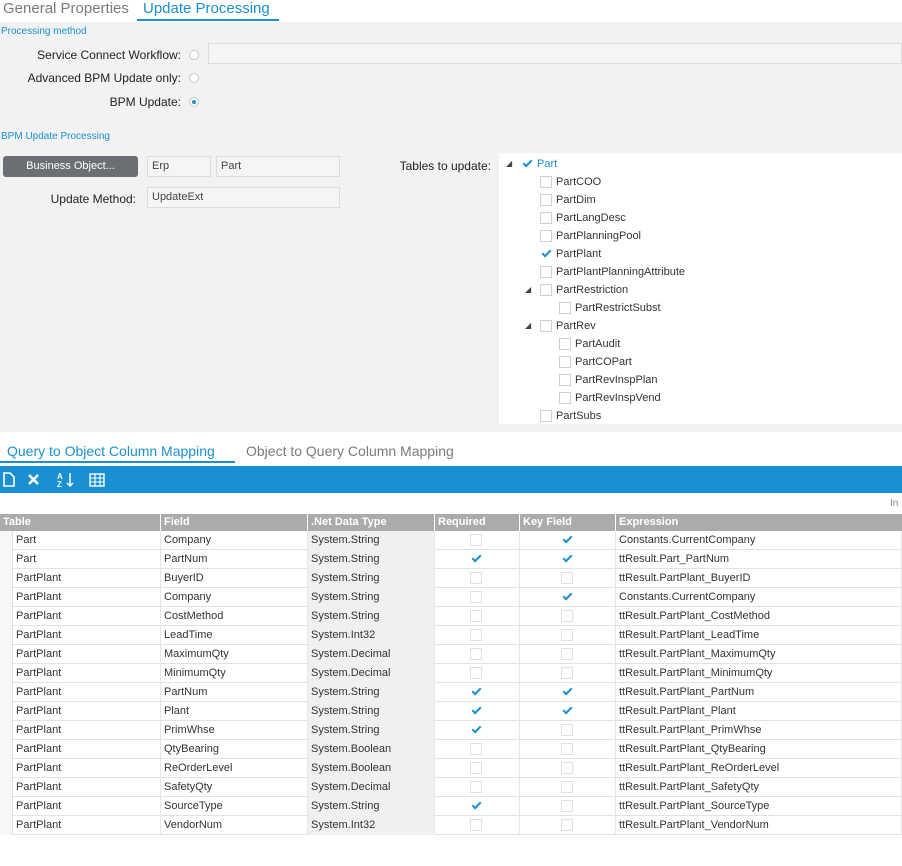 The image size is (902, 866). What do you see at coordinates (699, 236) in the screenshot?
I see `tree-node: PartPlanningPool` at bounding box center [699, 236].